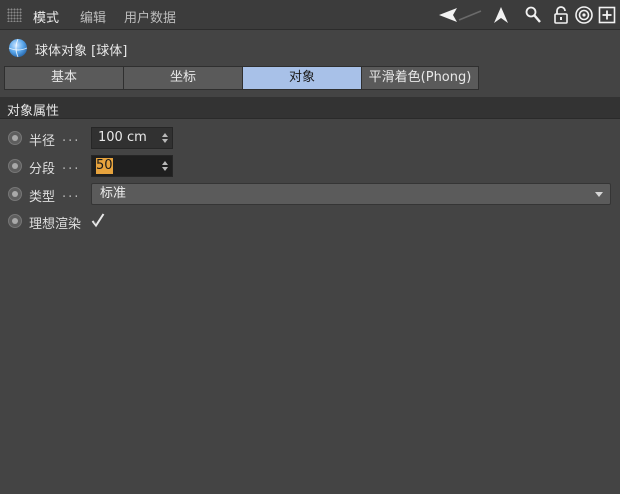 The width and height of the screenshot is (620, 494). Describe the element at coordinates (46, 16) in the screenshot. I see `menu-mode: 模式` at that location.